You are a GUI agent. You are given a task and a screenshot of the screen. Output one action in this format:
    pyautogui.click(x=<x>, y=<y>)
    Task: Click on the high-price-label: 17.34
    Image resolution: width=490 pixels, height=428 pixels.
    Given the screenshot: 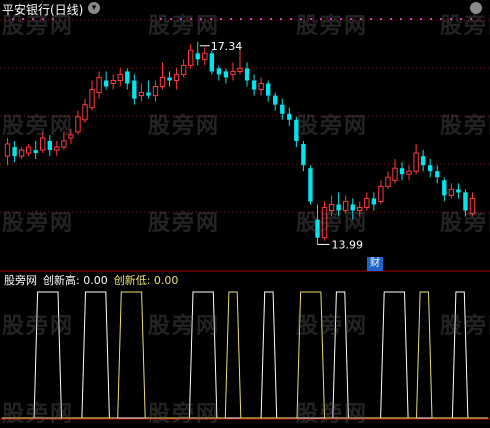 What is the action you would take?
    pyautogui.click(x=227, y=46)
    